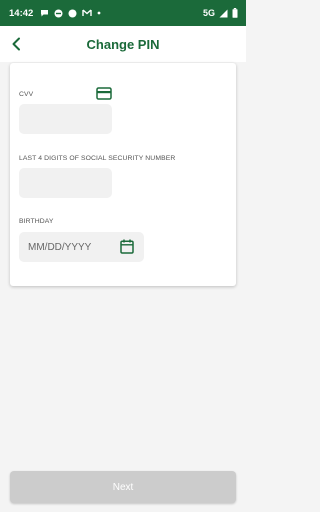 Image resolution: width=320 pixels, height=512 pixels. What do you see at coordinates (104, 93) in the screenshot?
I see `credit-card-icon` at bounding box center [104, 93].